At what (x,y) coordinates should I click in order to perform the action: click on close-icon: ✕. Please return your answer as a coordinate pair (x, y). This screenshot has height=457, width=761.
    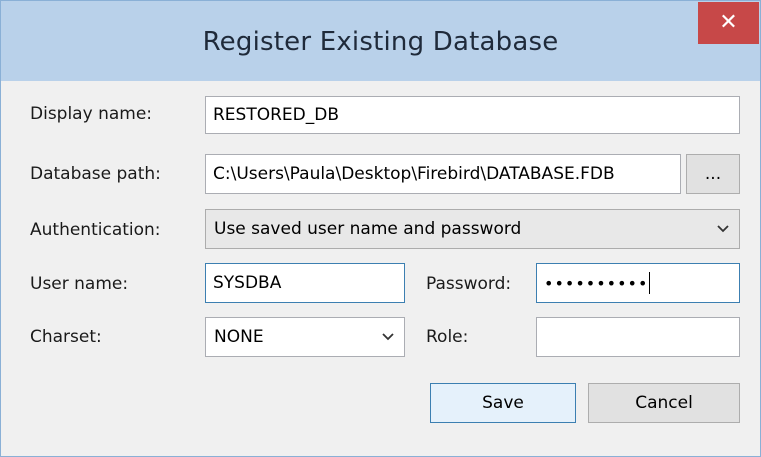
    Looking at the image, I should click on (728, 22).